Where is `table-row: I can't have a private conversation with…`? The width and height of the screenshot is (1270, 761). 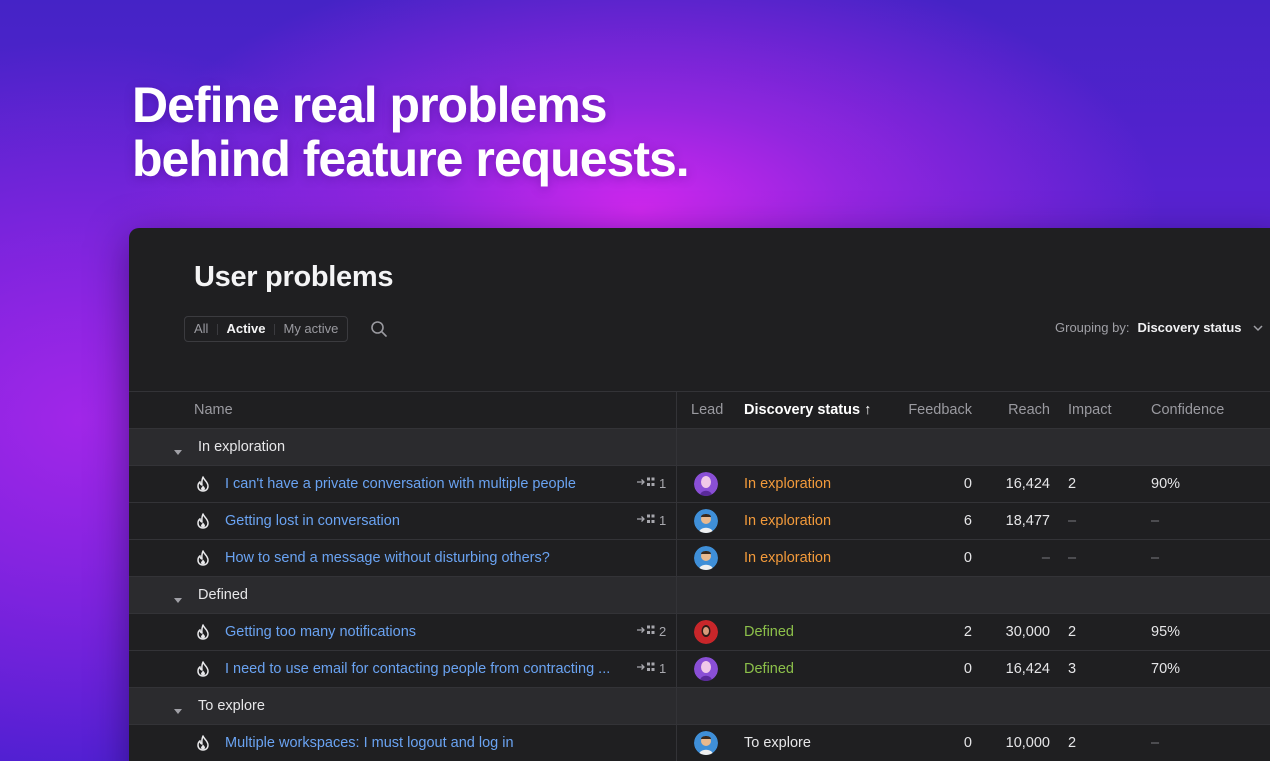
table-row: I can't have a private conversation with… is located at coordinates (699, 484).